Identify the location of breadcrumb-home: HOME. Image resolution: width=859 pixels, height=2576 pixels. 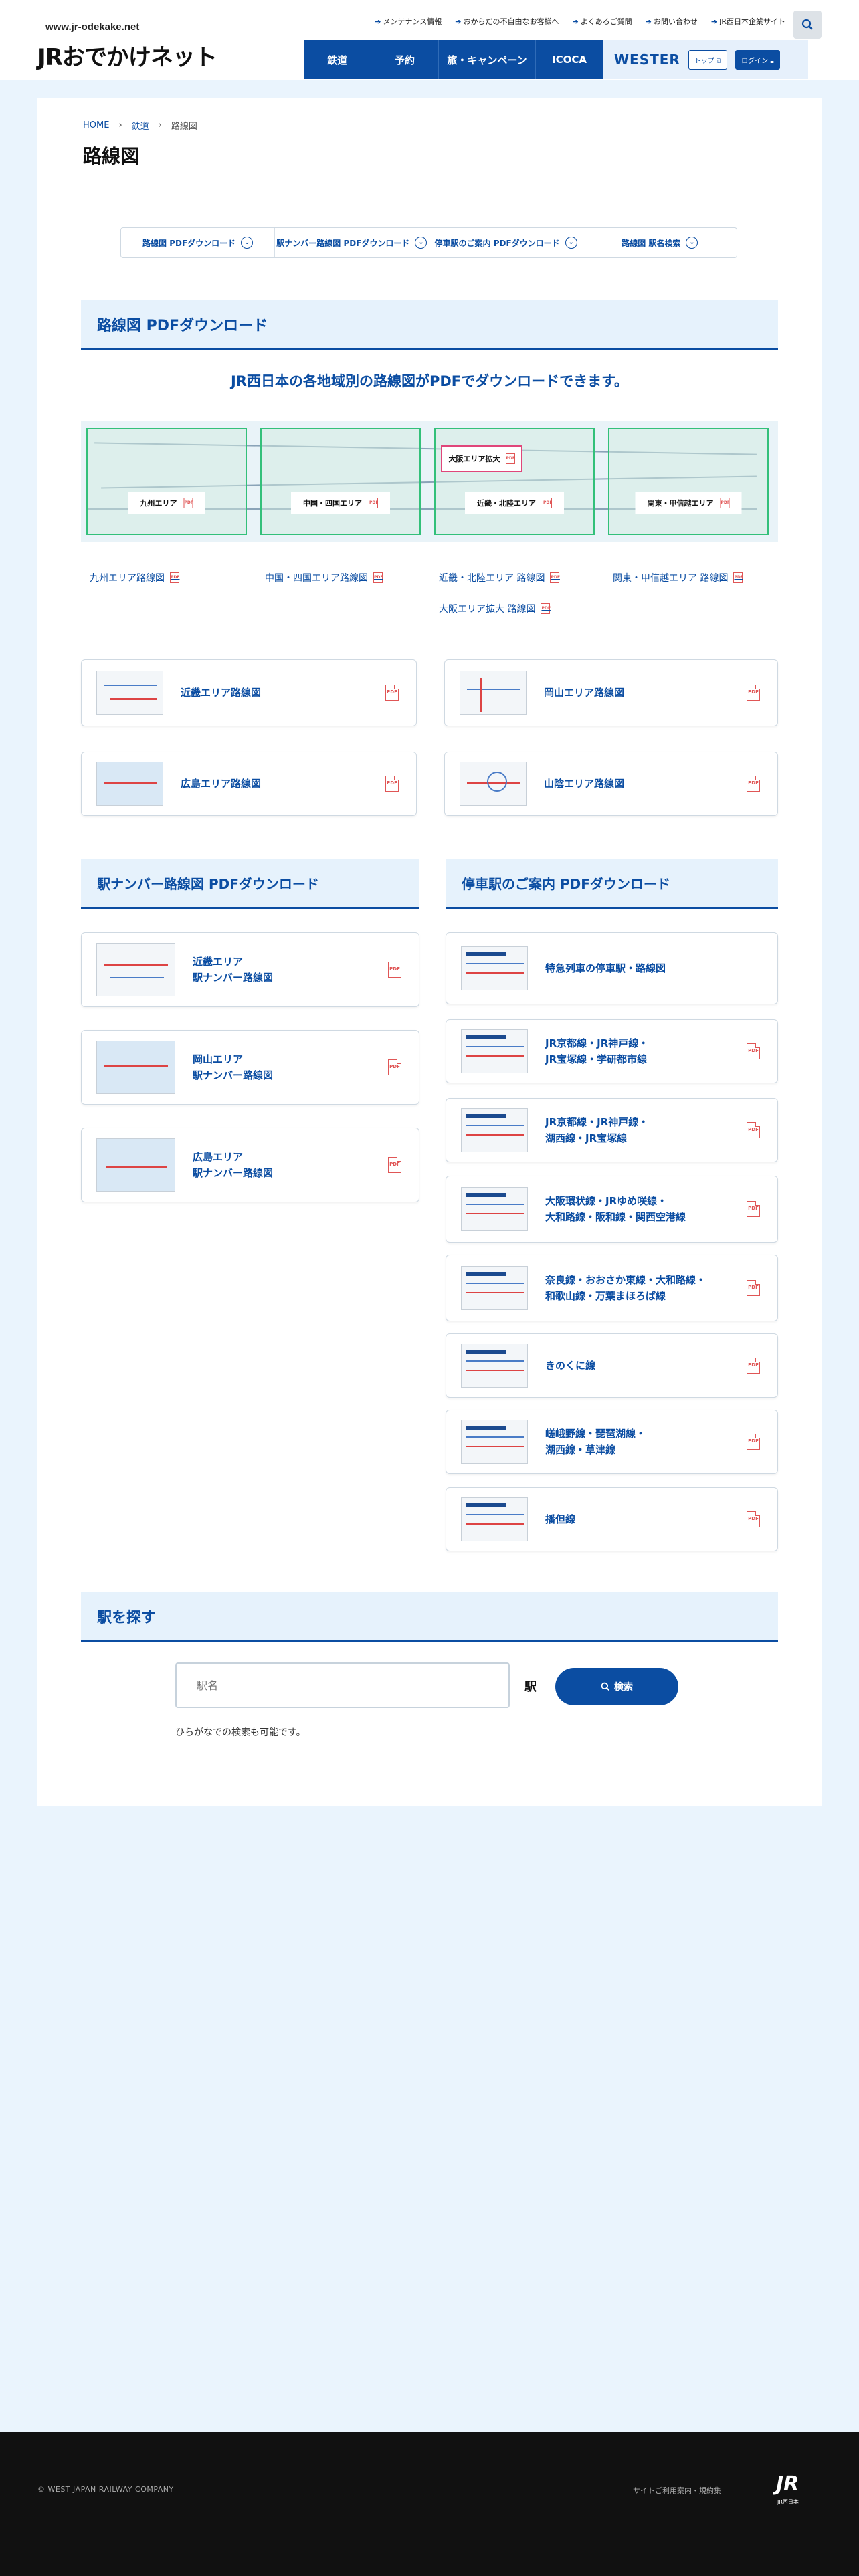
(96, 125).